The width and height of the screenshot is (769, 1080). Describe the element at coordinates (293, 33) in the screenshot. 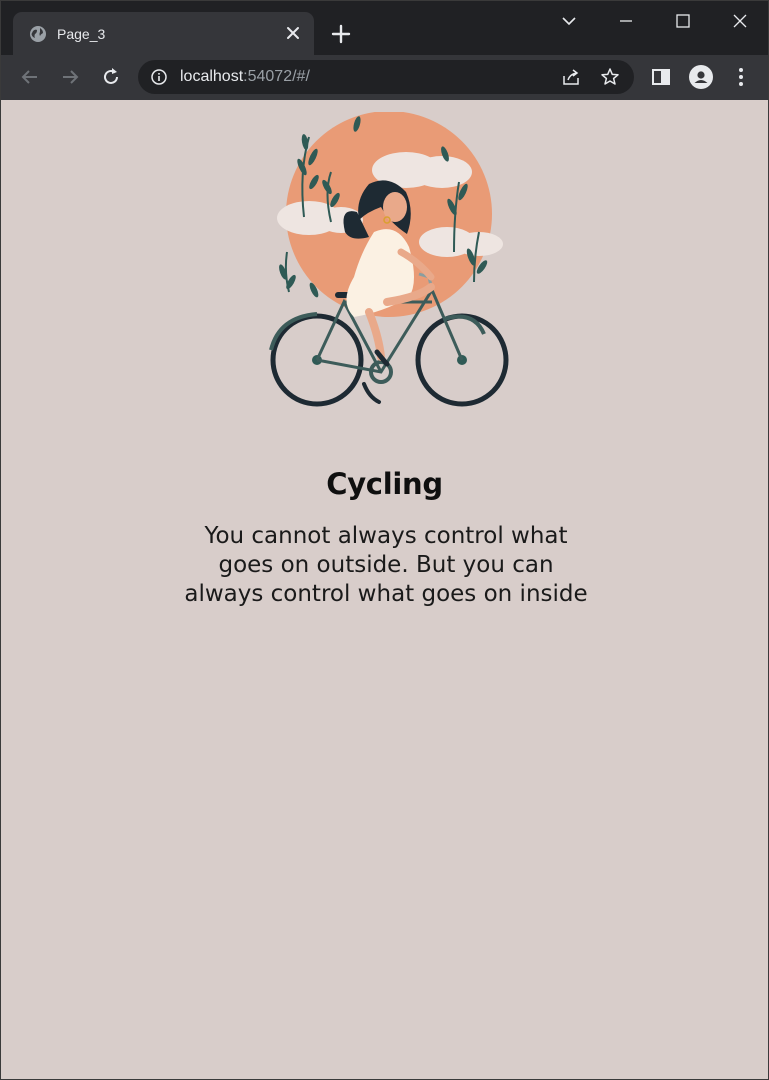

I see `close-icon` at that location.